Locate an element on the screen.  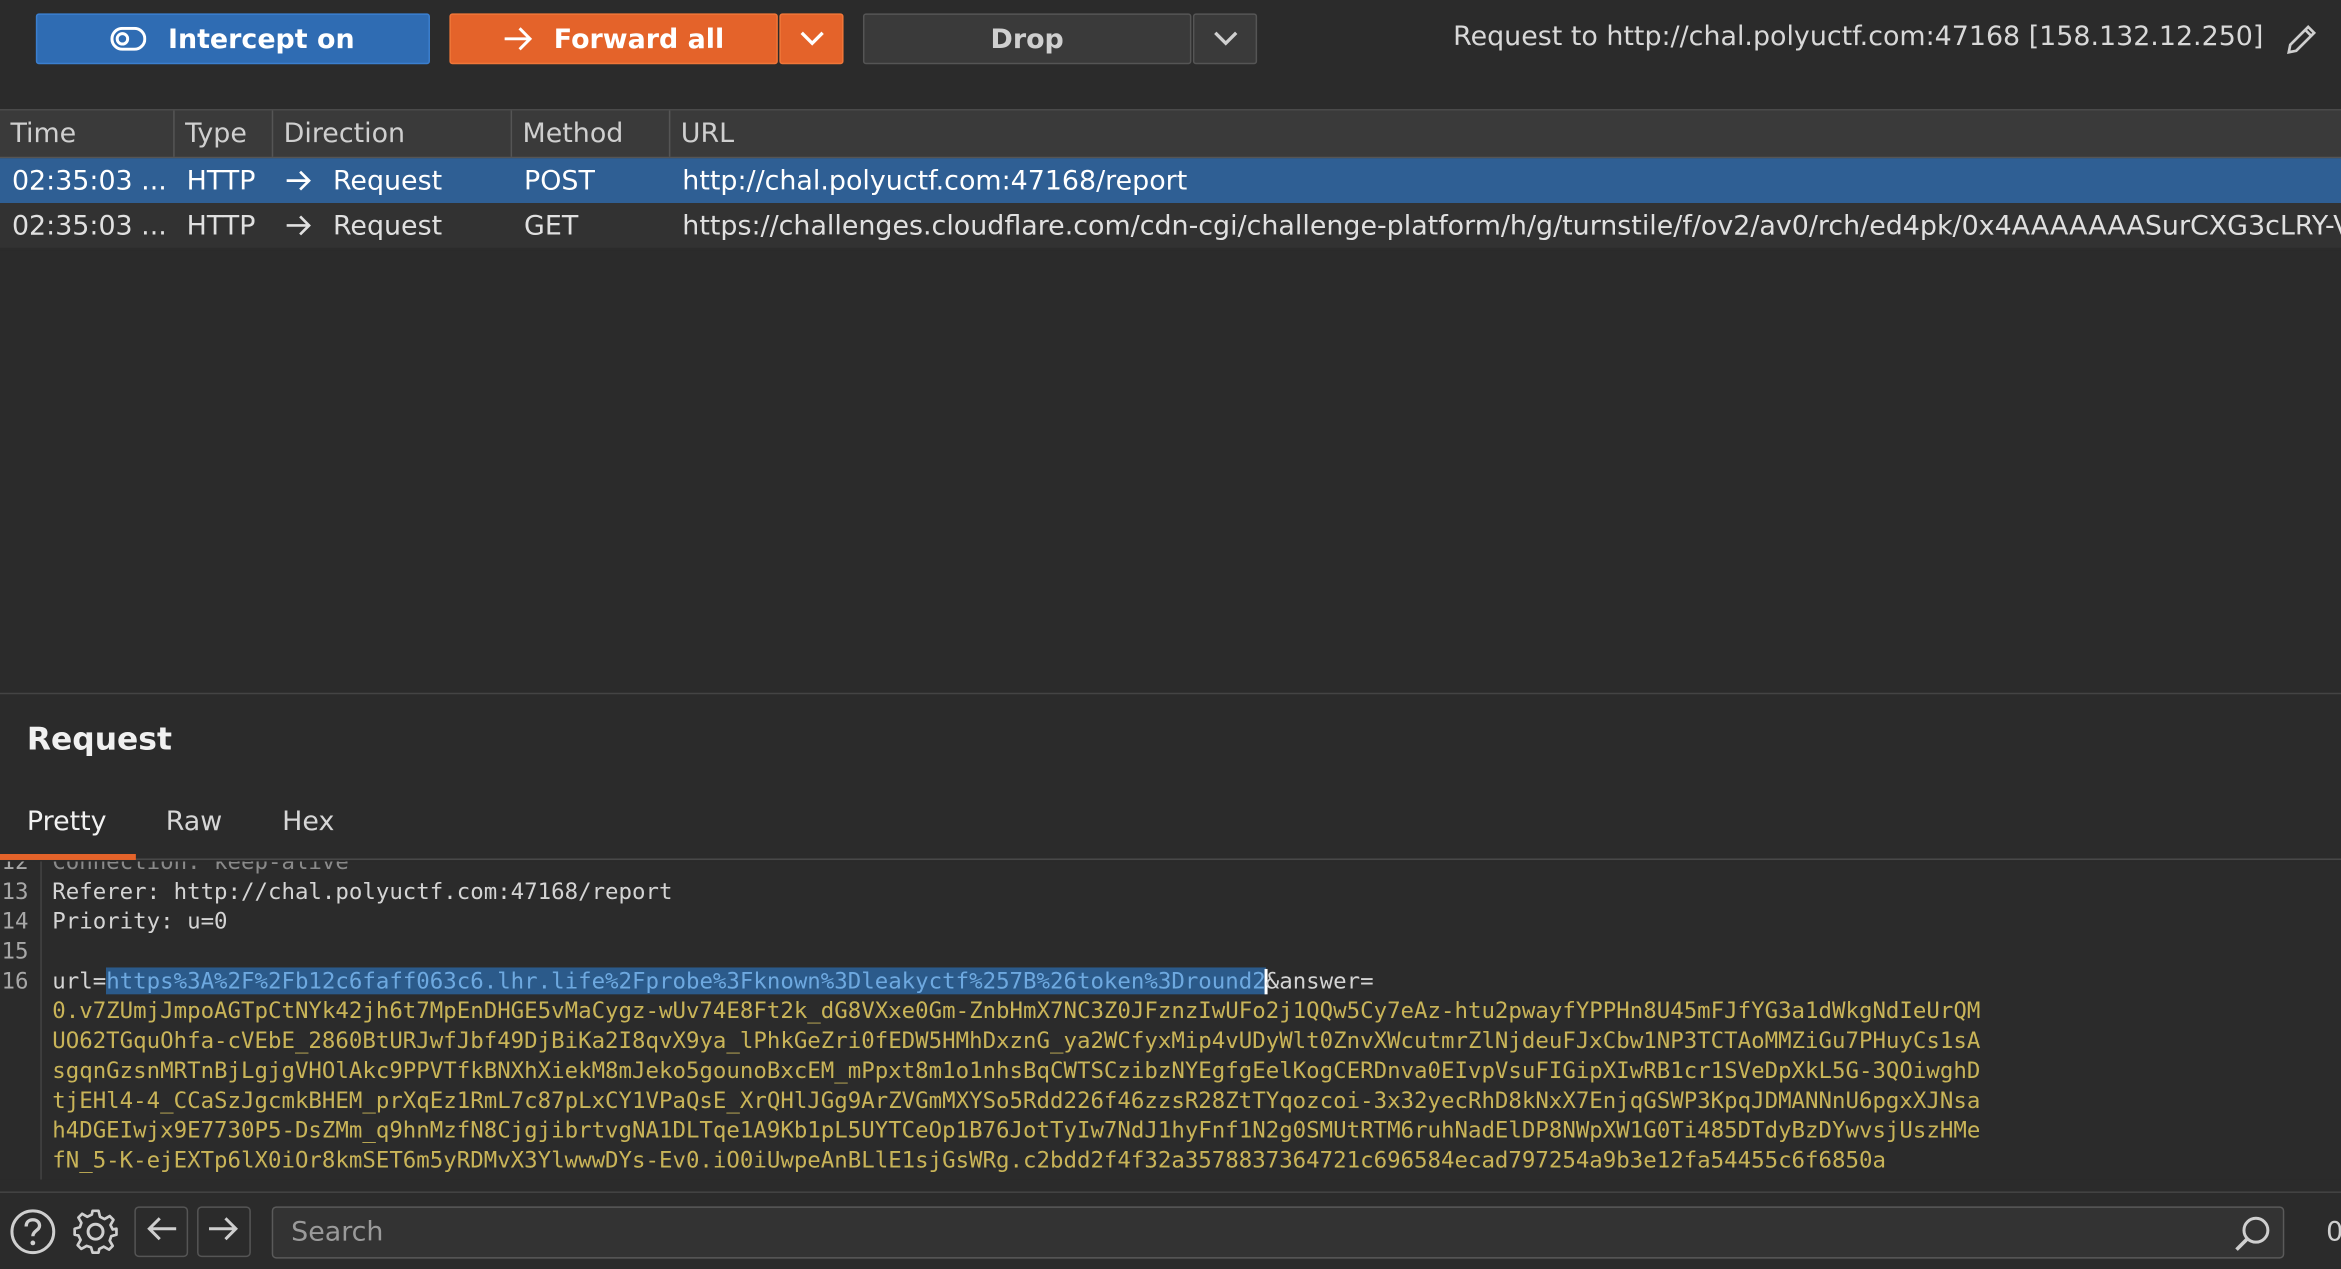
line-text: Priority: u=0 is located at coordinates (140, 921).